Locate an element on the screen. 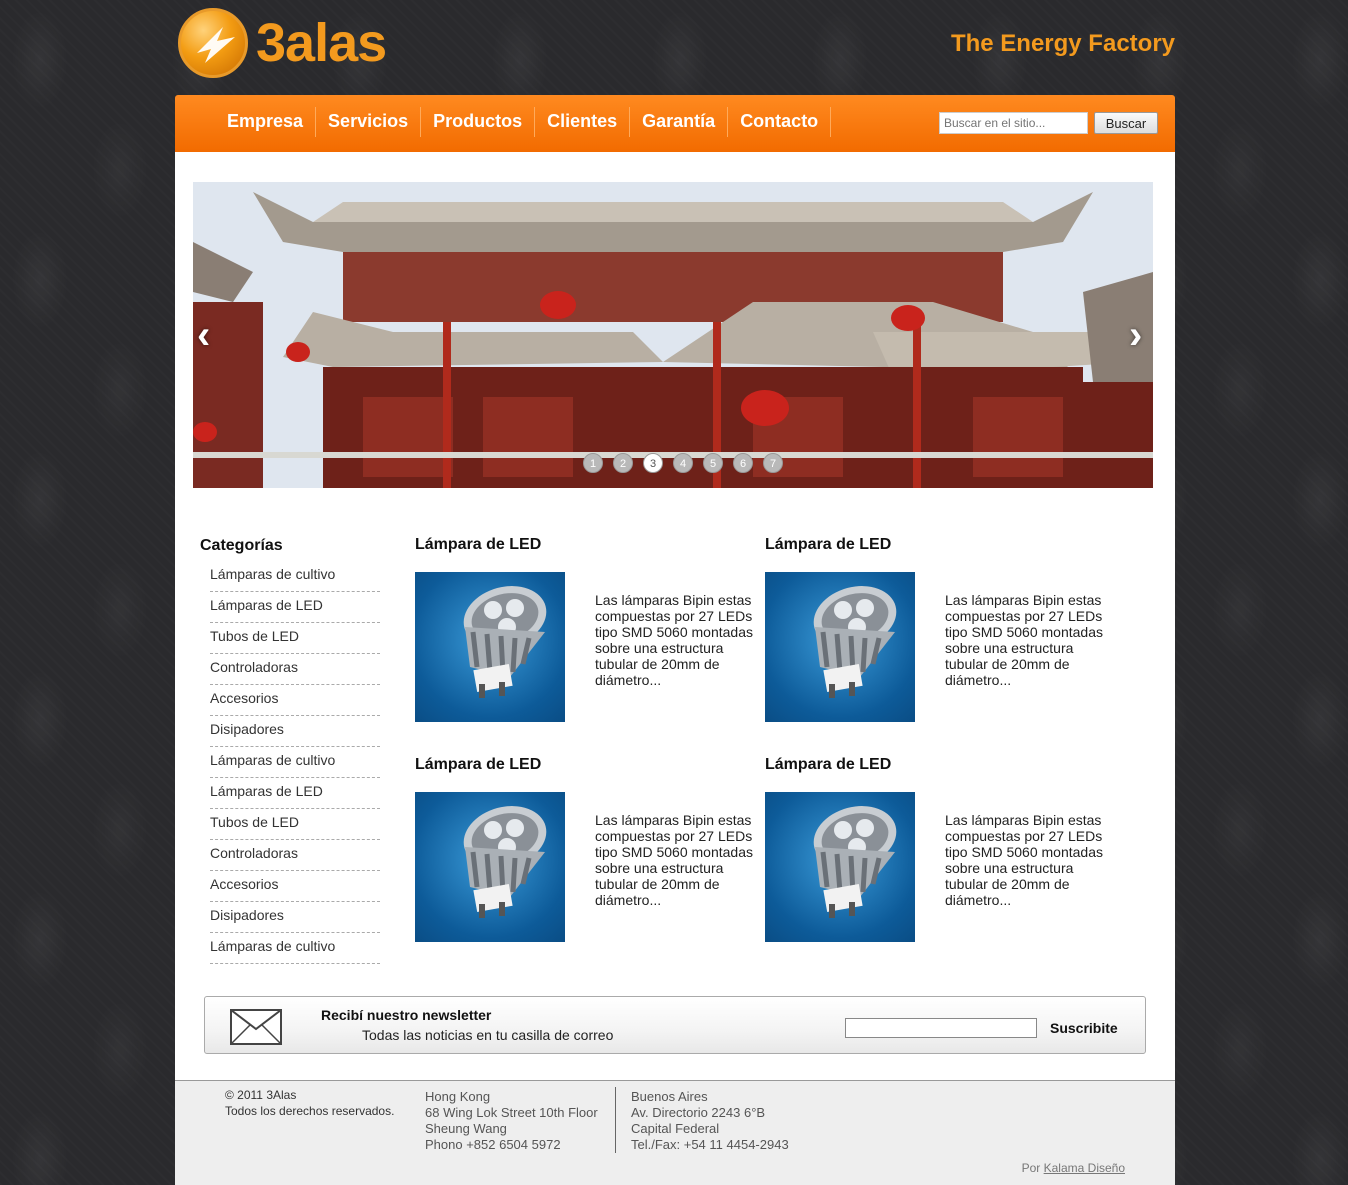 This screenshot has width=1348, height=1185. slider-dot-active: 3 is located at coordinates (653, 463).